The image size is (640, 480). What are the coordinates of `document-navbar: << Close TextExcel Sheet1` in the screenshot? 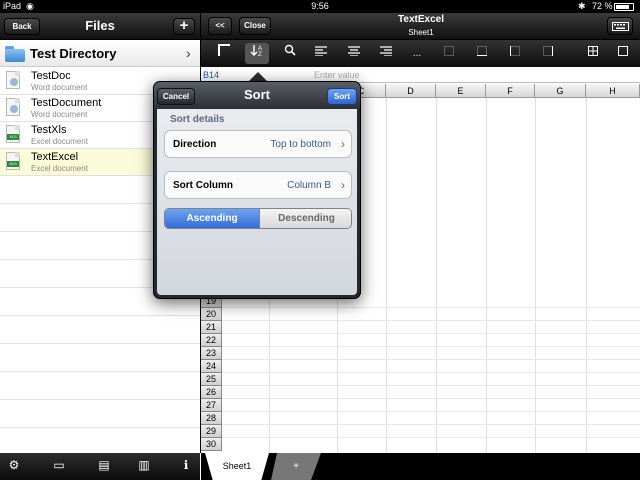 It's located at (420, 26).